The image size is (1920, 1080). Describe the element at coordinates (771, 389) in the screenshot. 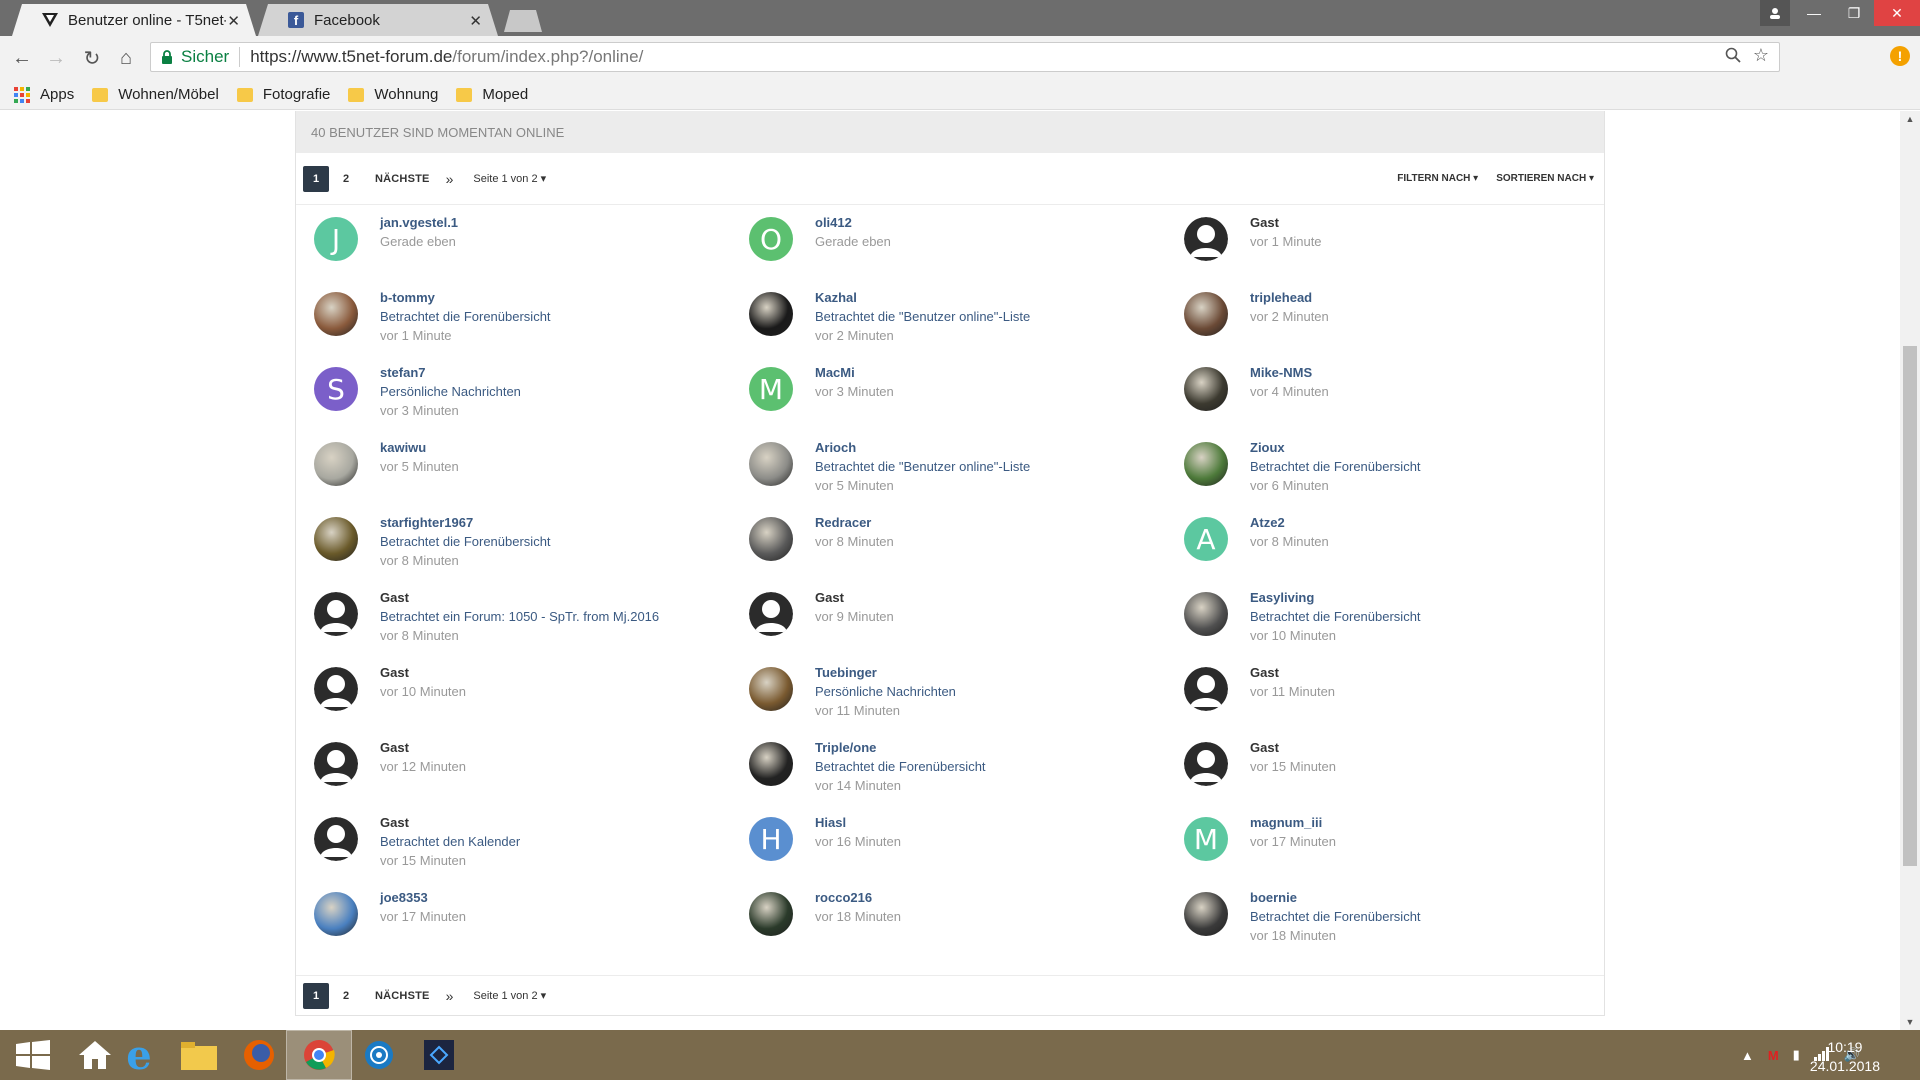

I see `letter-avatar: M` at that location.